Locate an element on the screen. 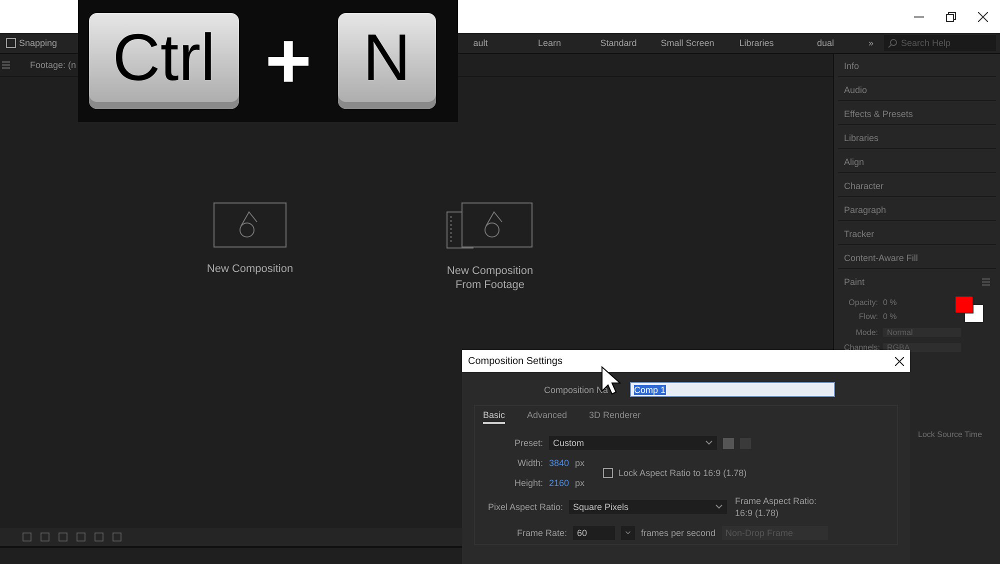 This screenshot has height=564, width=1000. color-swatches-drawing is located at coordinates (968, 309).